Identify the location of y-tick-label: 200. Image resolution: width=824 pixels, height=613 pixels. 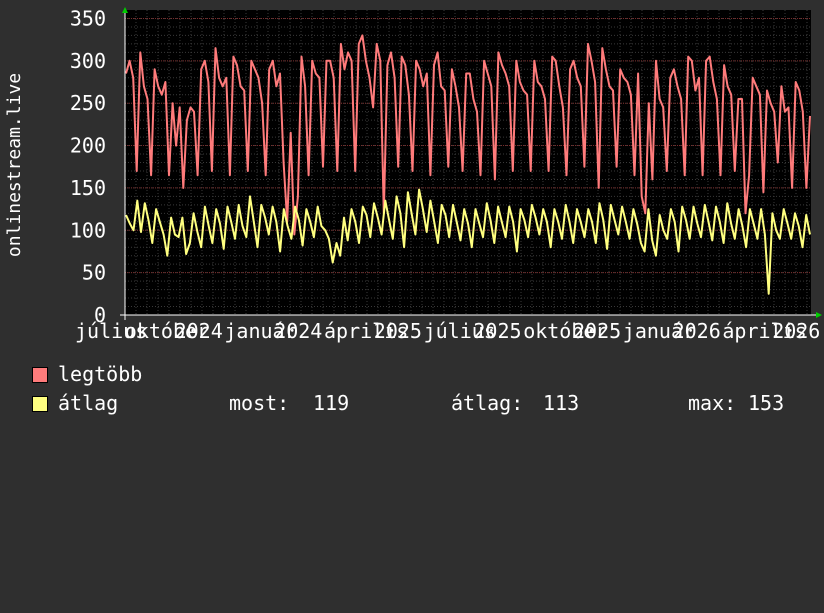
(88, 146).